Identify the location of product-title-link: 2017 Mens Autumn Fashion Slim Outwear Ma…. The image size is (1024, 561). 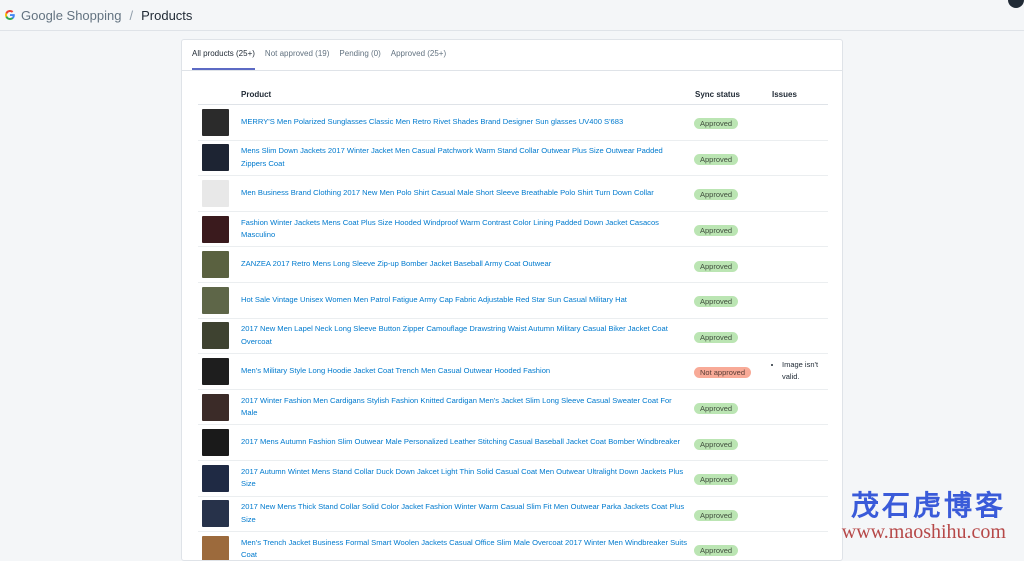
(468, 442).